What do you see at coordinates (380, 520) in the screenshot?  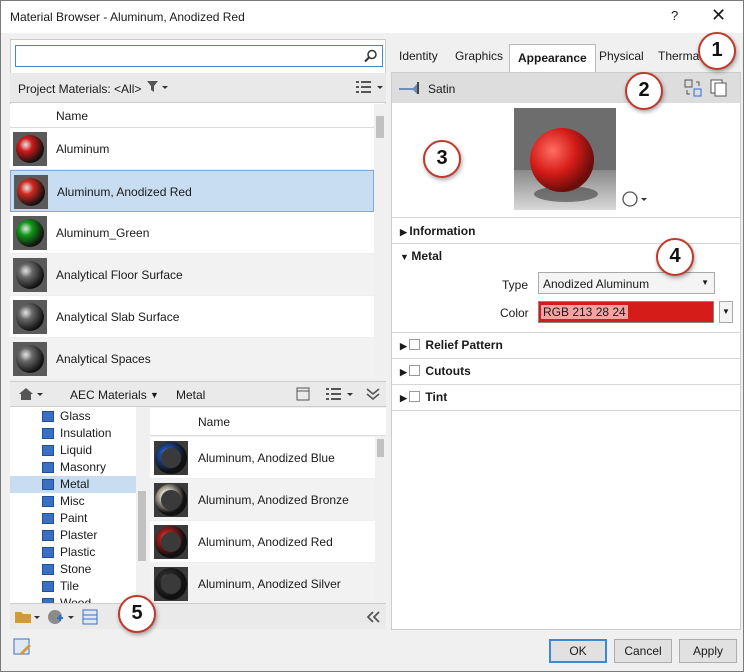 I see `library-scrollbar` at bounding box center [380, 520].